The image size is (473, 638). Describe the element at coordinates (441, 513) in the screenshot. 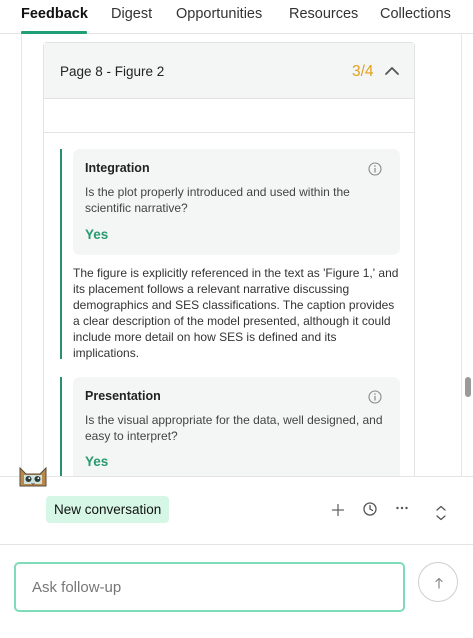

I see `expand-icon` at that location.